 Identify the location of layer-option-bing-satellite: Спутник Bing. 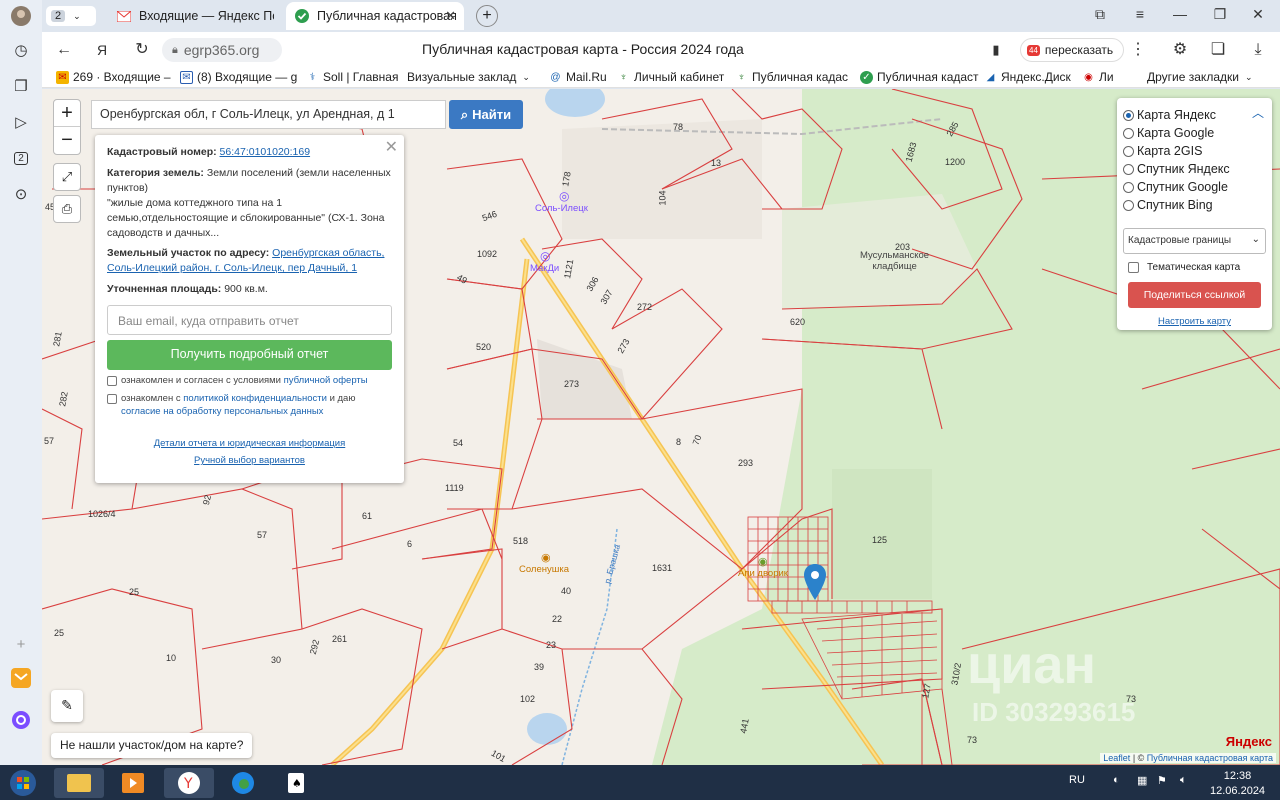
(1194, 205).